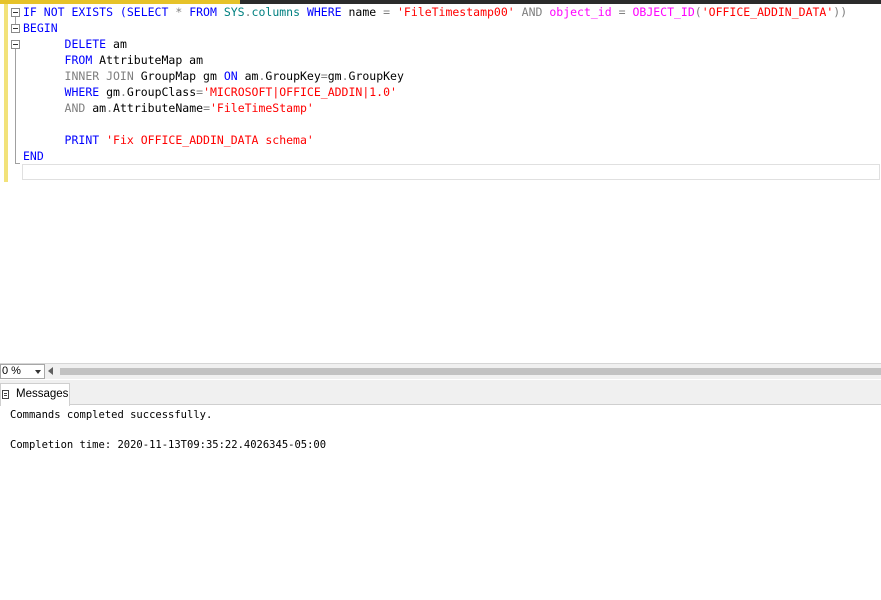 The height and width of the screenshot is (600, 881). What do you see at coordinates (580, 12) in the screenshot?
I see `code-token: object_id` at bounding box center [580, 12].